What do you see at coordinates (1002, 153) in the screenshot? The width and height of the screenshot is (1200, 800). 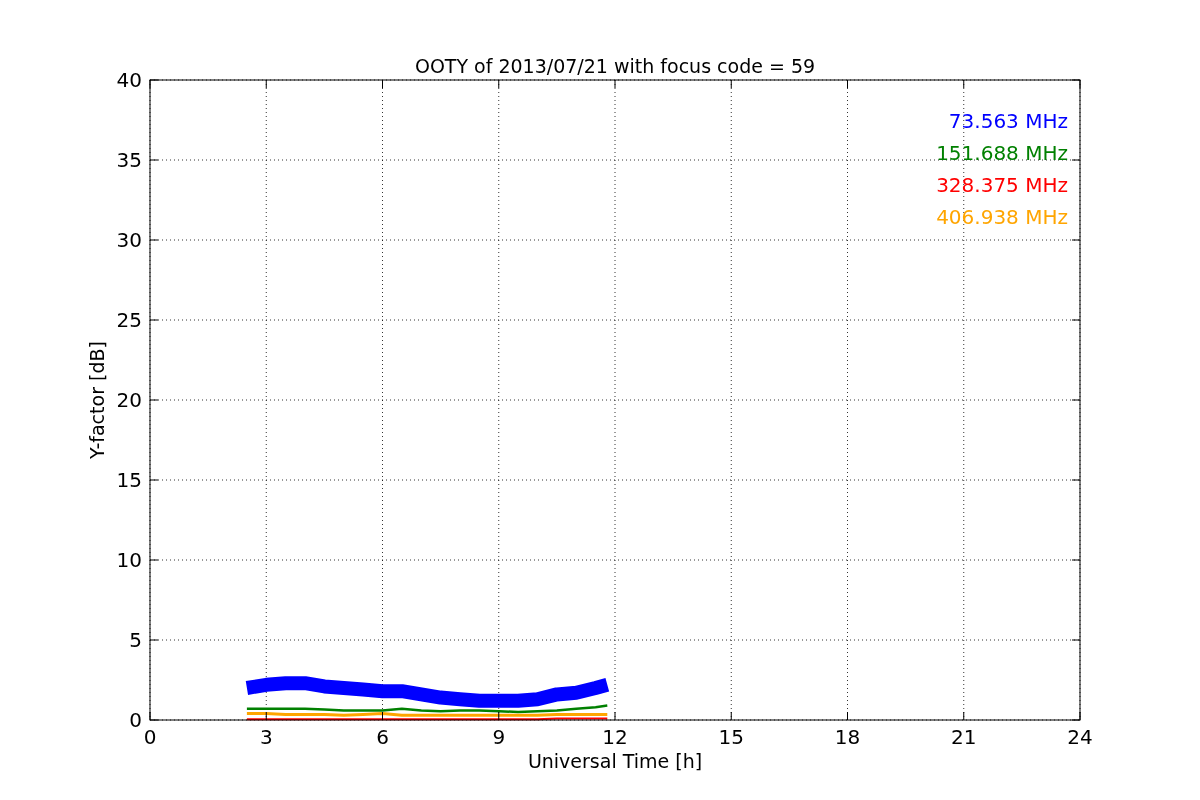 I see `legend-label: 151.688 MHz` at bounding box center [1002, 153].